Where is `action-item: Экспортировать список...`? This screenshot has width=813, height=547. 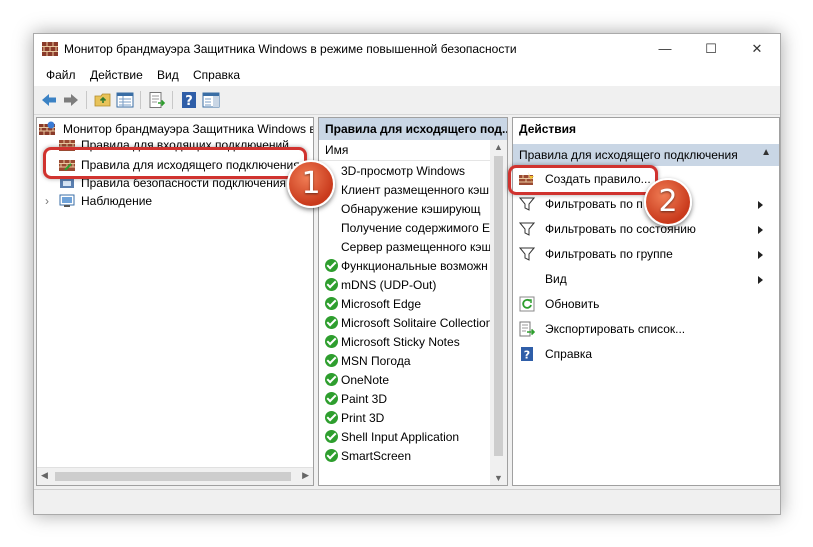 action-item: Экспортировать список... is located at coordinates (646, 329).